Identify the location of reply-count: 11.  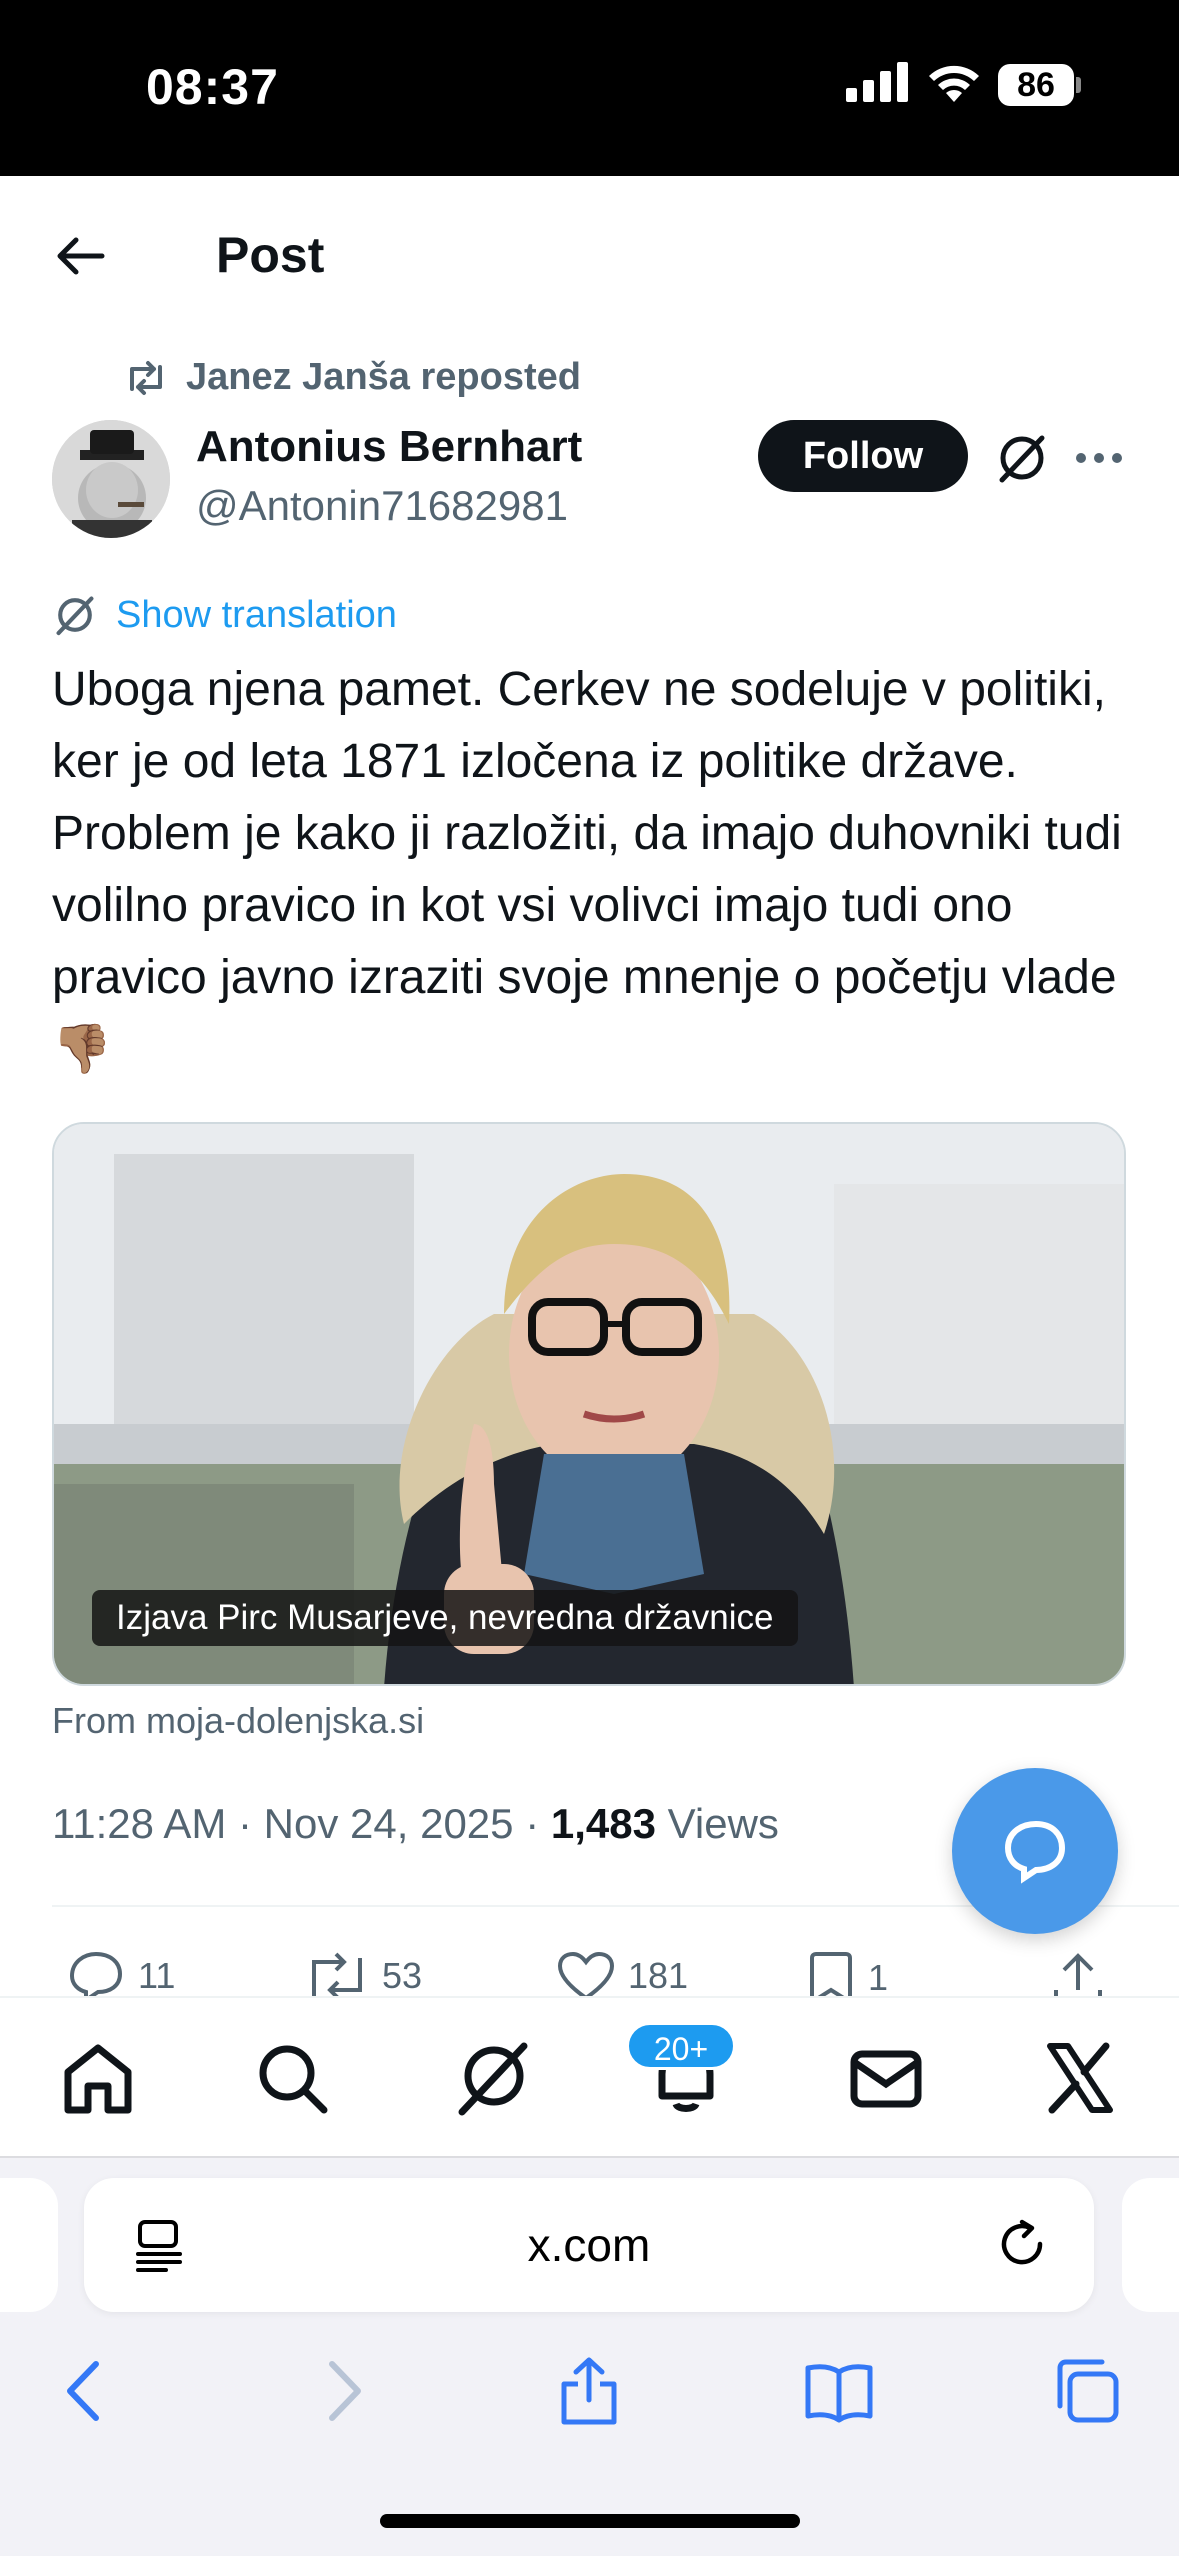
(157, 1975).